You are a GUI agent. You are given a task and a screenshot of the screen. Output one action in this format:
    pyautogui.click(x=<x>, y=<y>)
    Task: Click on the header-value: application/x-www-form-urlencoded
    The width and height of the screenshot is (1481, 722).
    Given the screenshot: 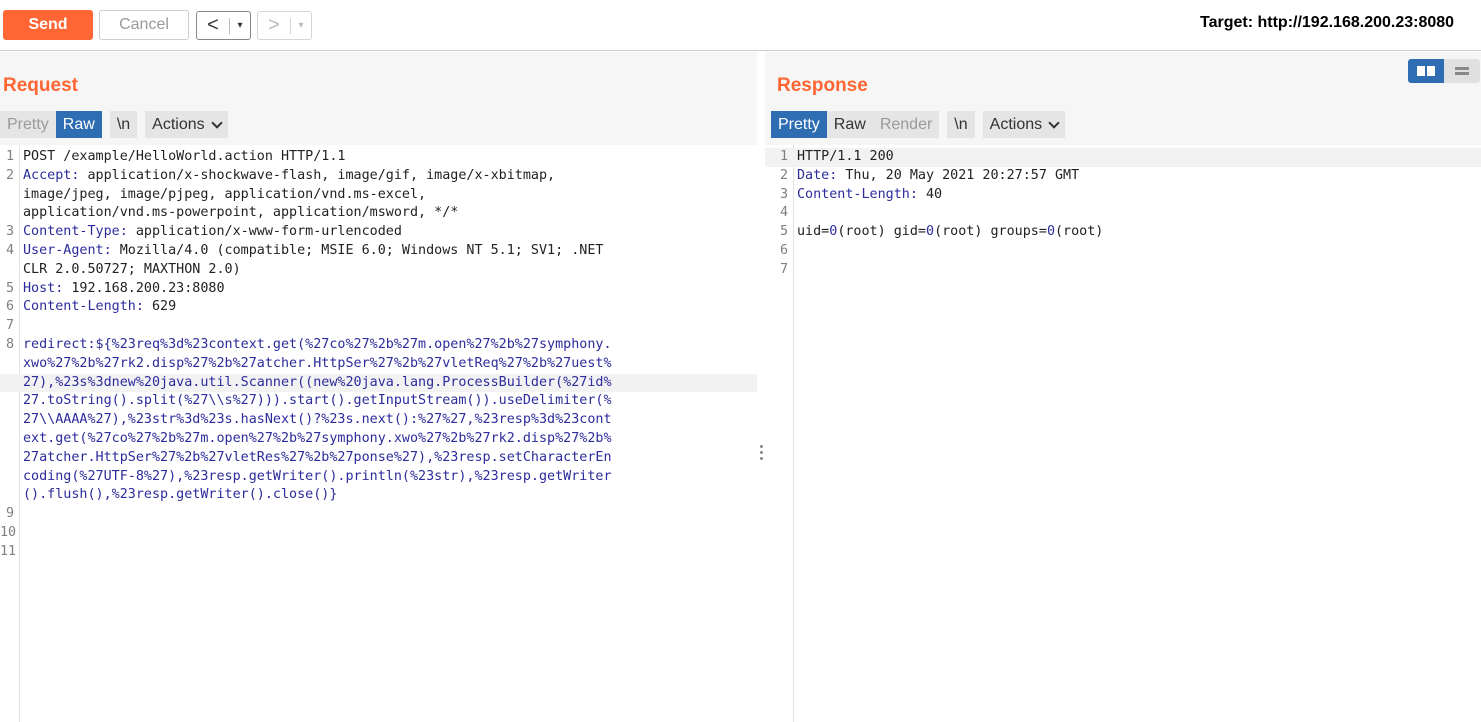 What is the action you would take?
    pyautogui.click(x=264, y=232)
    